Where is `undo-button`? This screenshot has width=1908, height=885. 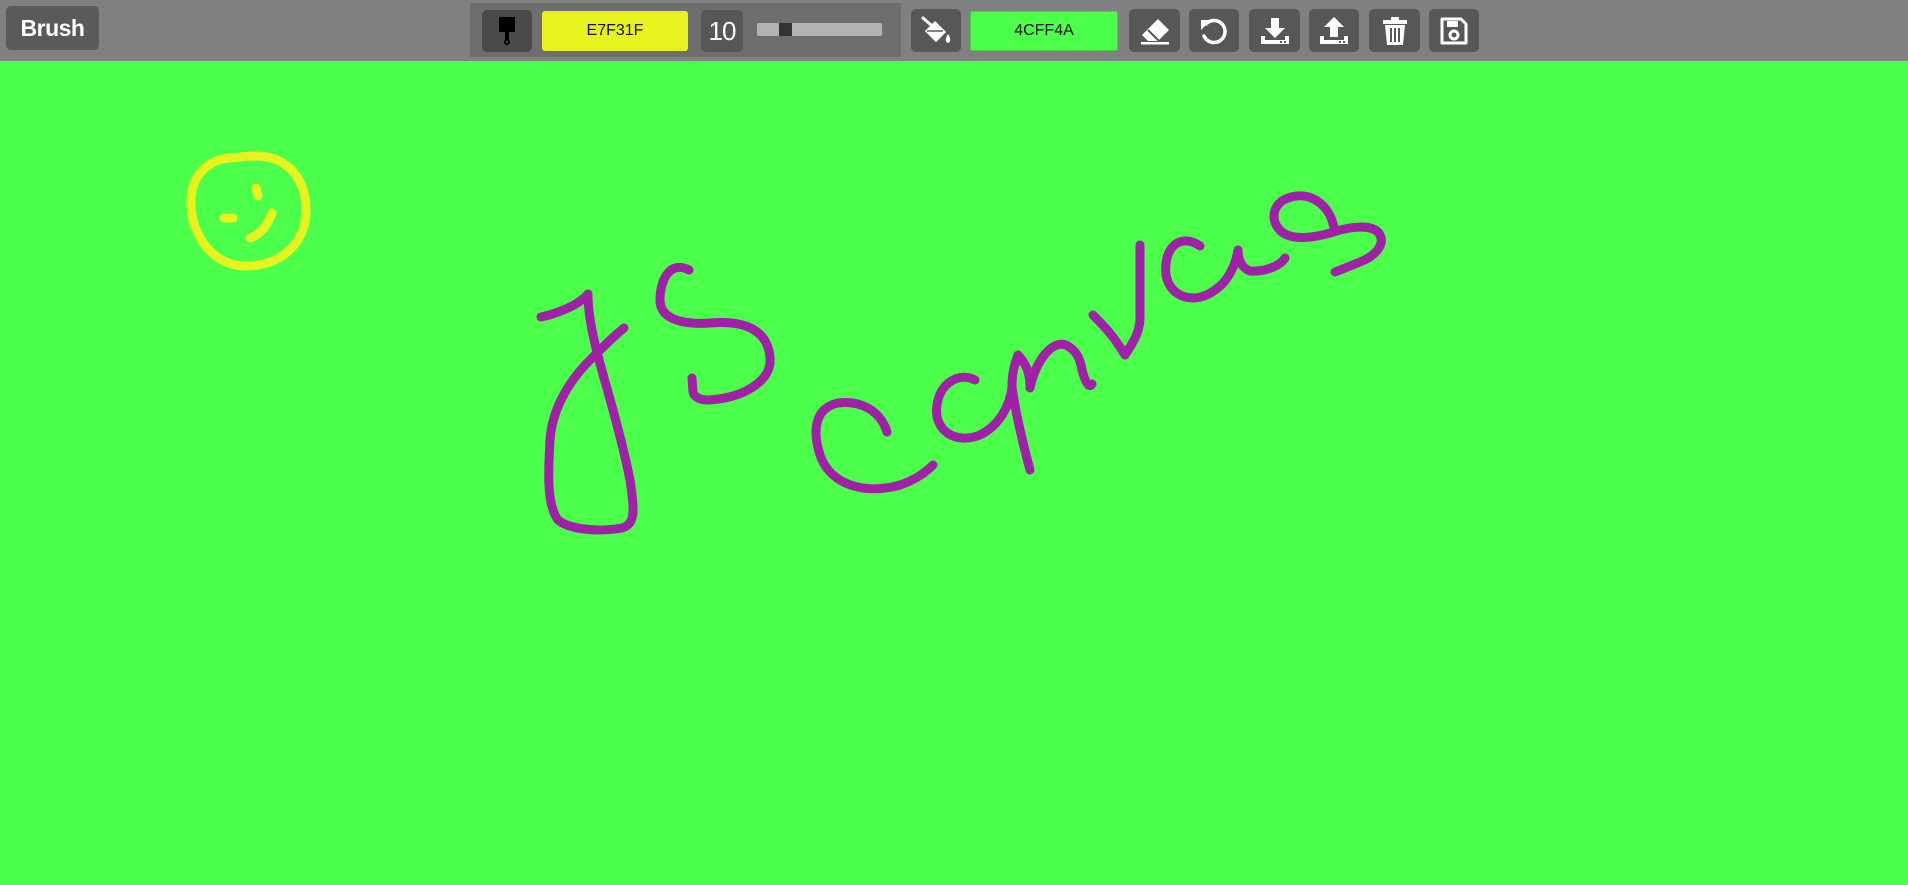 undo-button is located at coordinates (1214, 30).